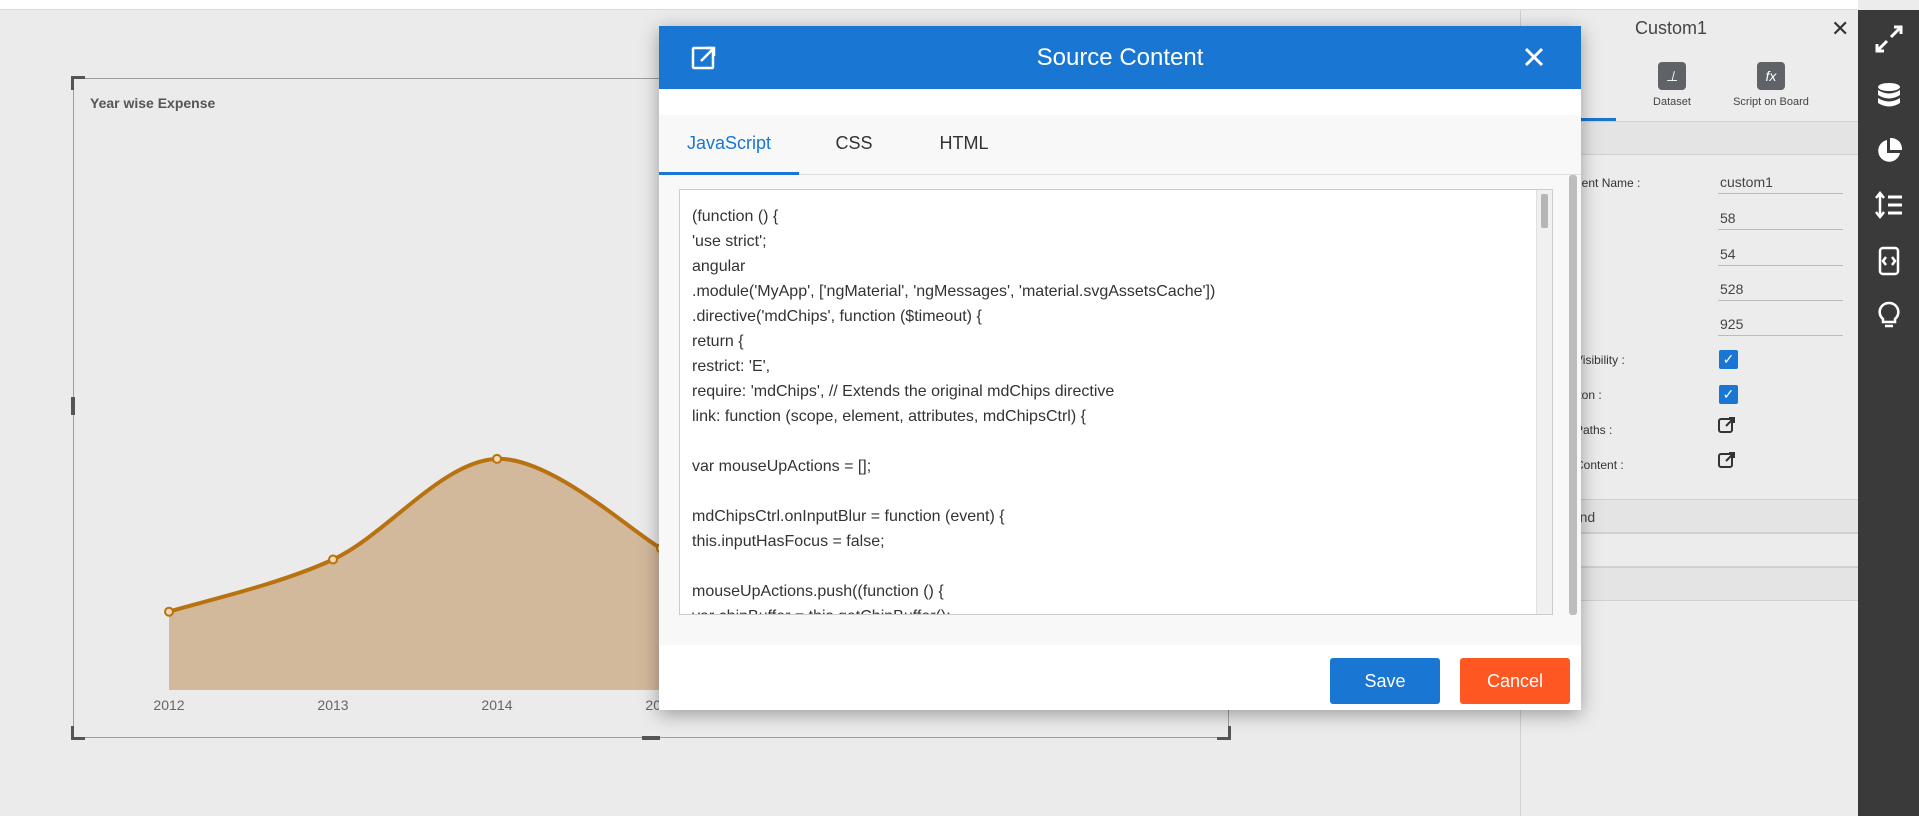 This screenshot has width=1919, height=816. Describe the element at coordinates (1544, 402) in the screenshot. I see `editor-scrollbar` at that location.